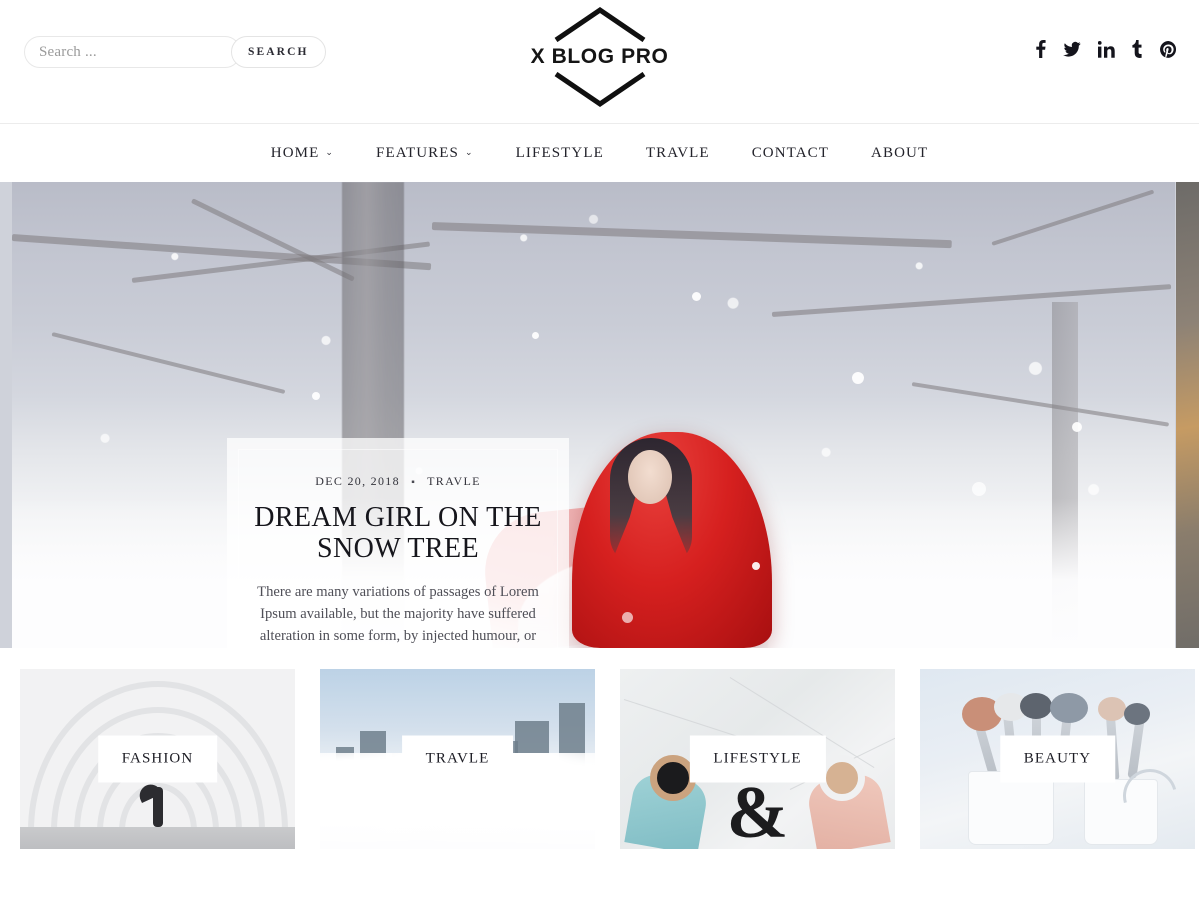 The width and height of the screenshot is (1199, 898). What do you see at coordinates (454, 481) in the screenshot?
I see `hero-category: TRAVLE` at bounding box center [454, 481].